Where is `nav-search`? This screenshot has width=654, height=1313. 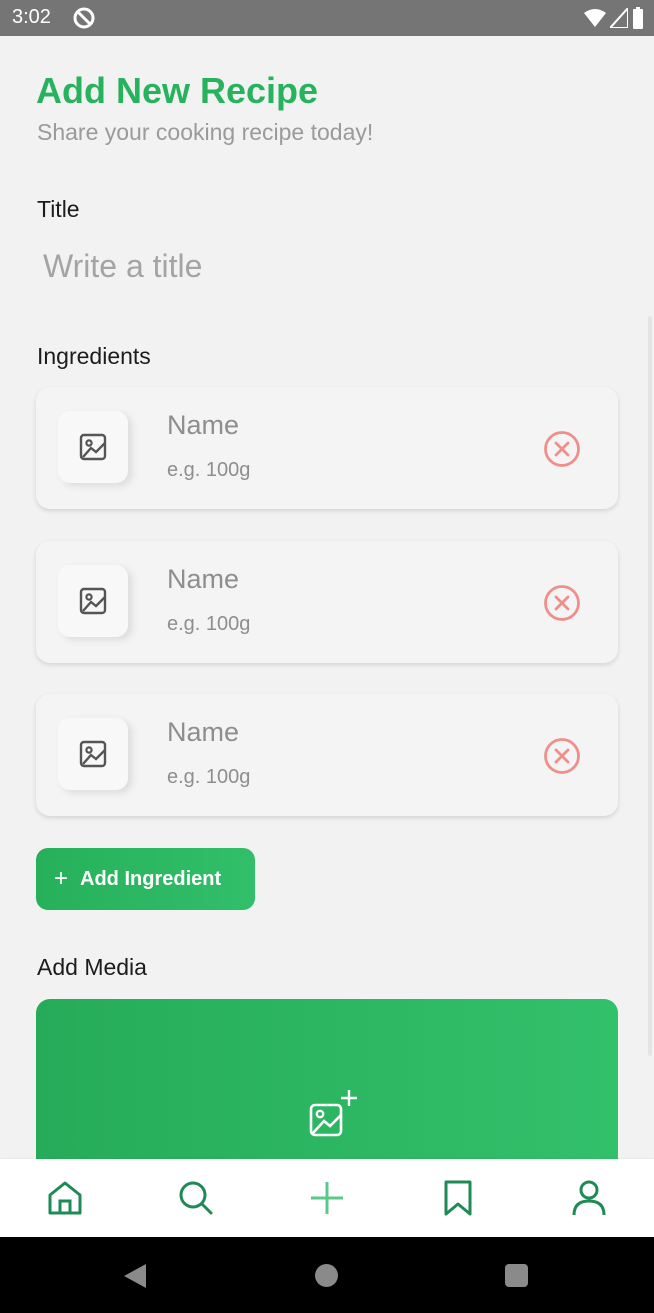 nav-search is located at coordinates (196, 1198).